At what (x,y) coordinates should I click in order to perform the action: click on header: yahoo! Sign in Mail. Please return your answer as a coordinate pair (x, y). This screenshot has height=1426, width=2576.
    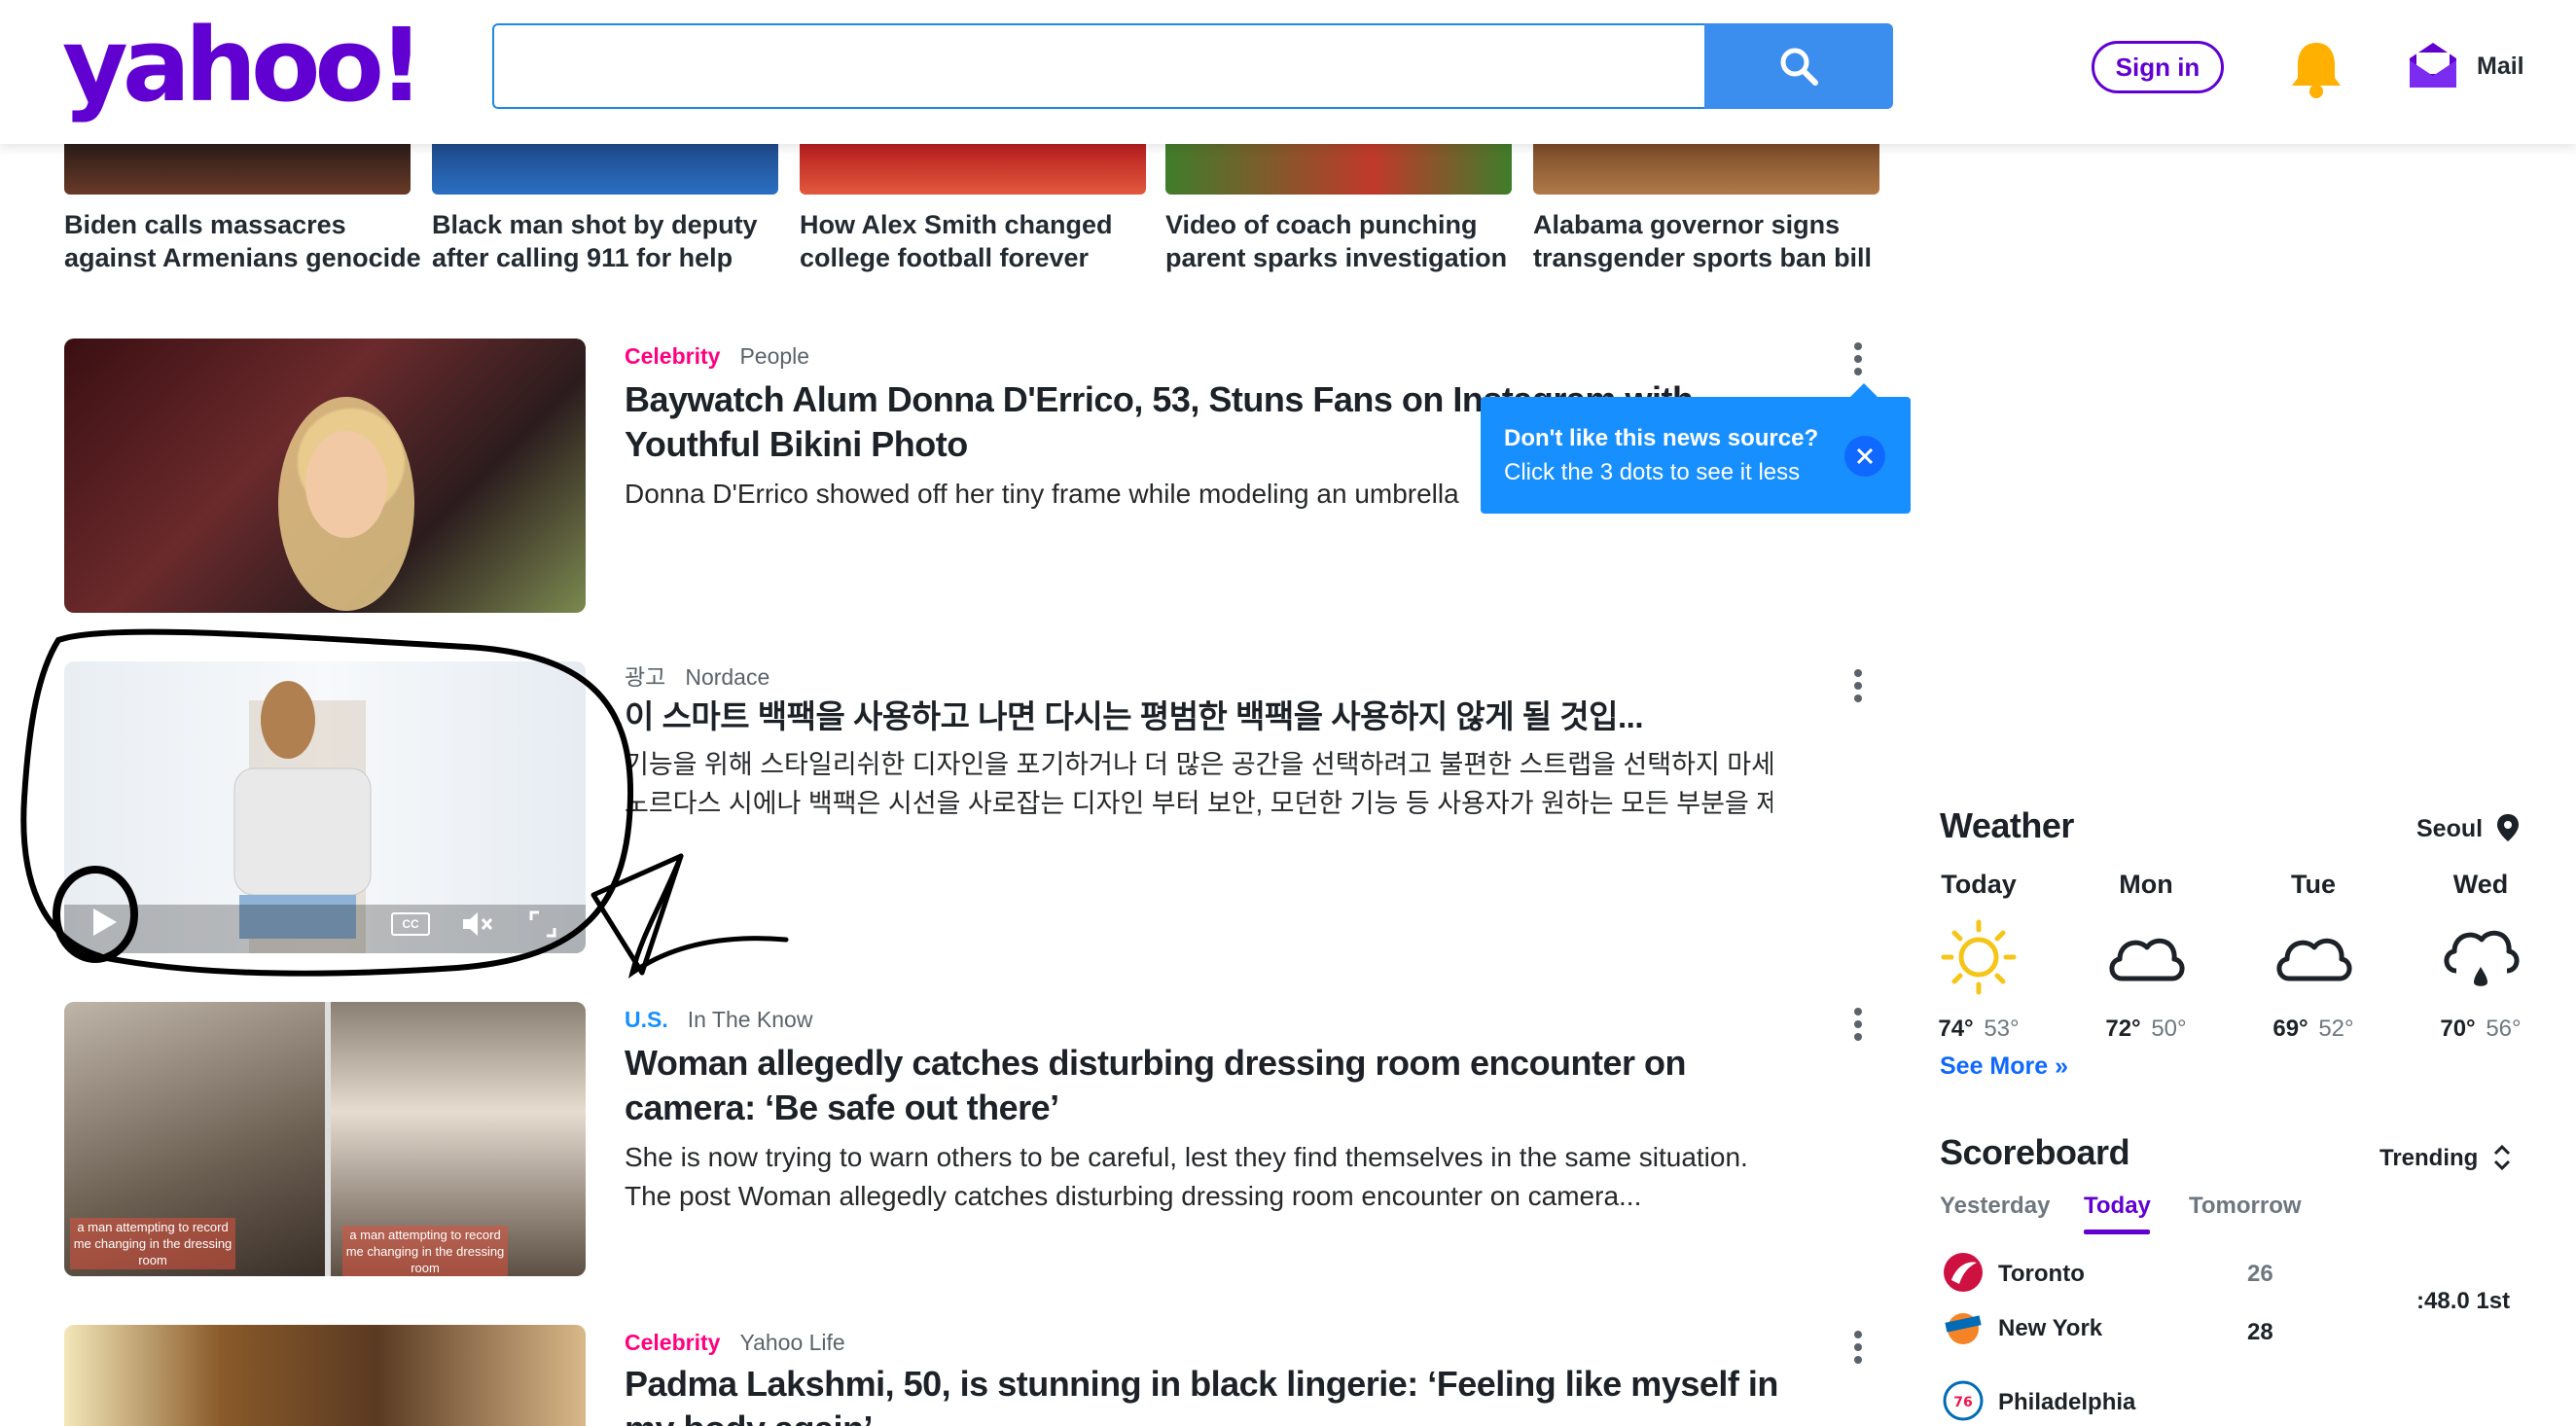
    Looking at the image, I should click on (1288, 72).